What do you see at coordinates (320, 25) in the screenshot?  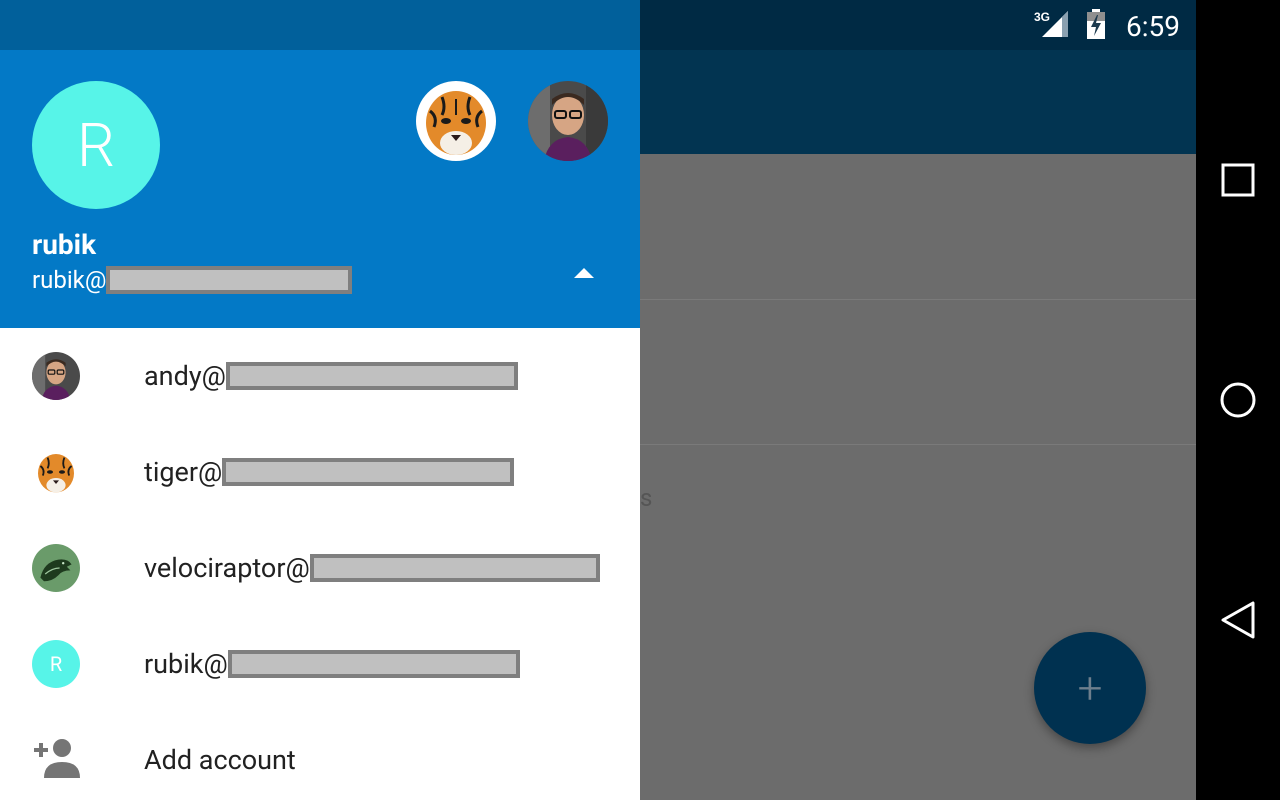 I see `drawer-status-bar` at bounding box center [320, 25].